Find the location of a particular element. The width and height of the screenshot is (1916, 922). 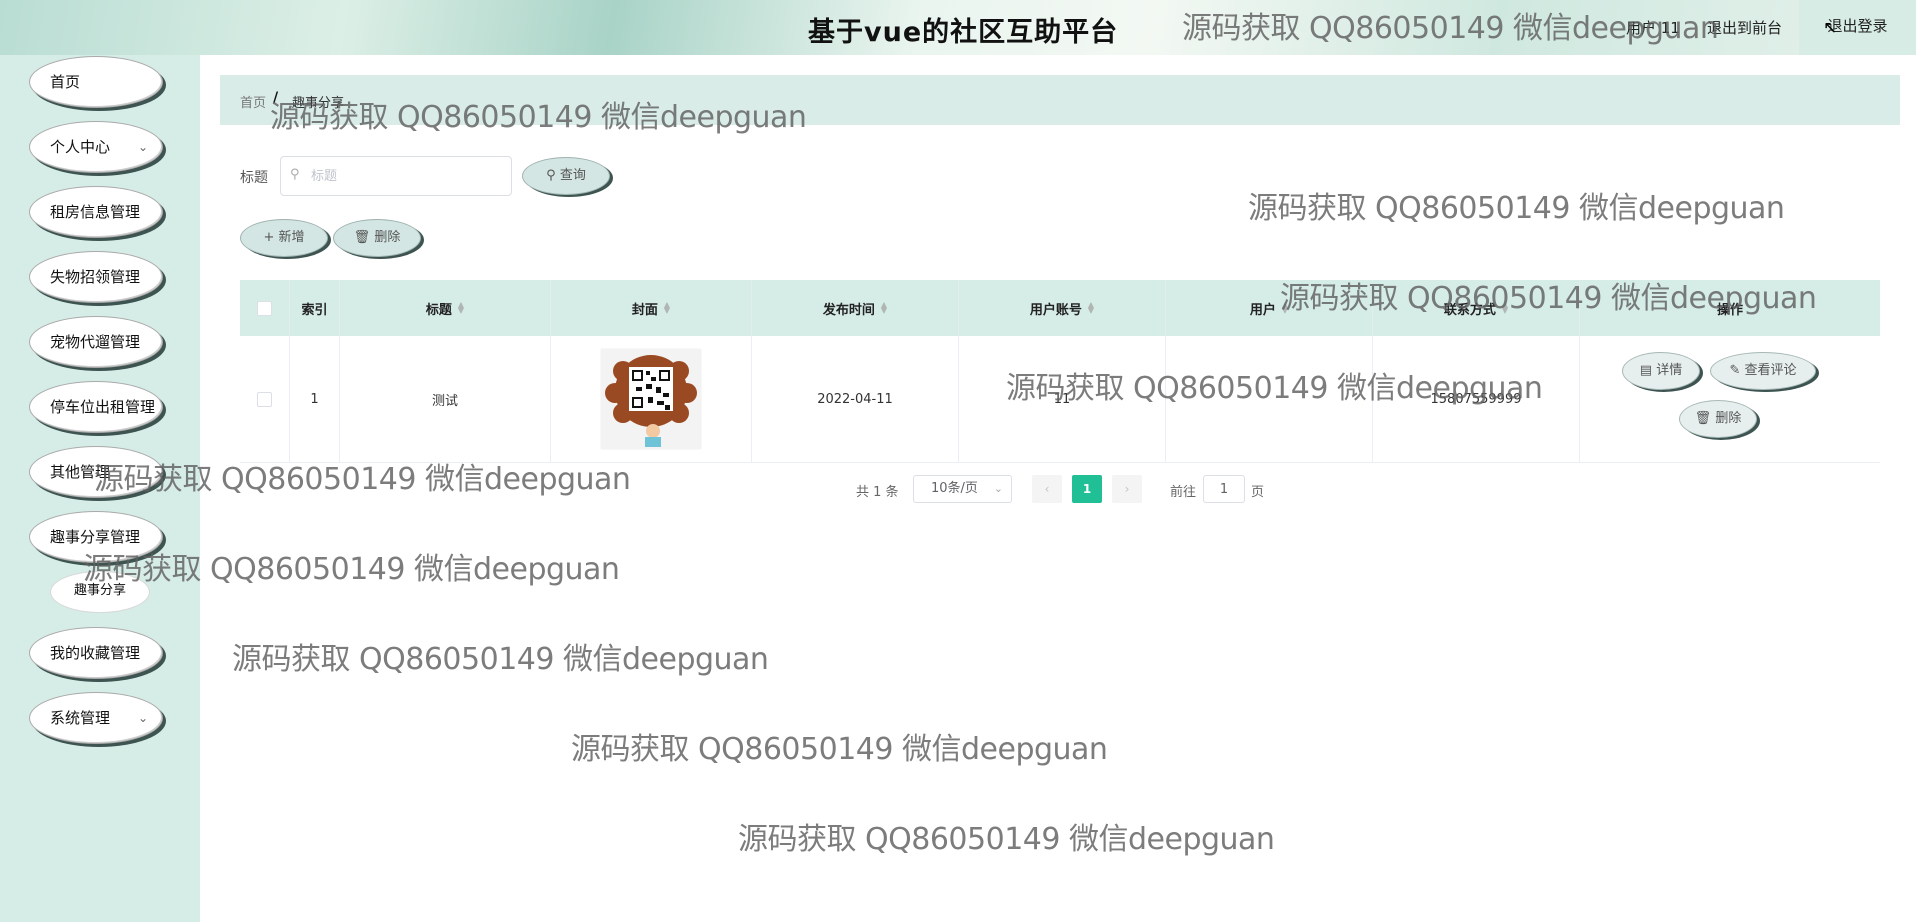

delete-button: 🗑 删除 is located at coordinates (377, 238).